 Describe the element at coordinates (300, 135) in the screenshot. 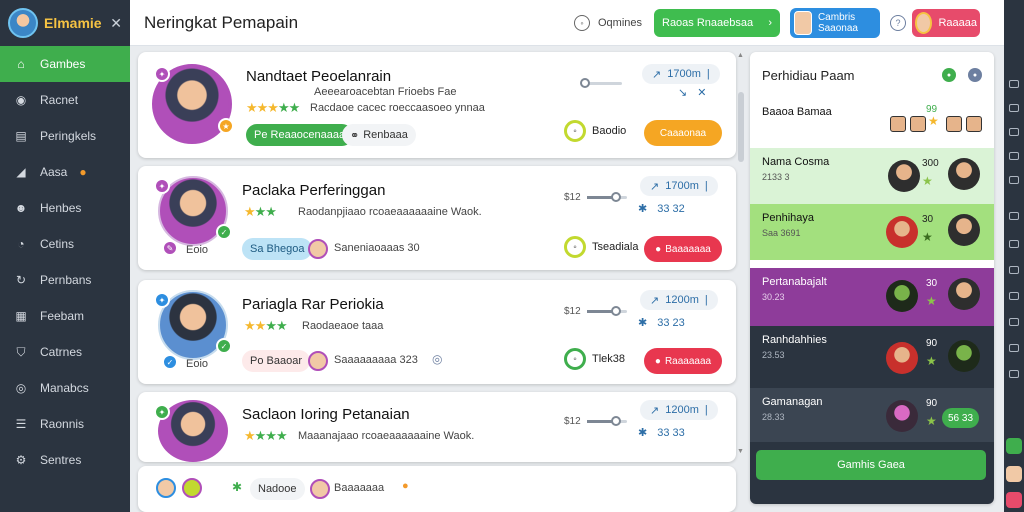

I see `tag-chip: Pe Reaaocenaaaa` at that location.